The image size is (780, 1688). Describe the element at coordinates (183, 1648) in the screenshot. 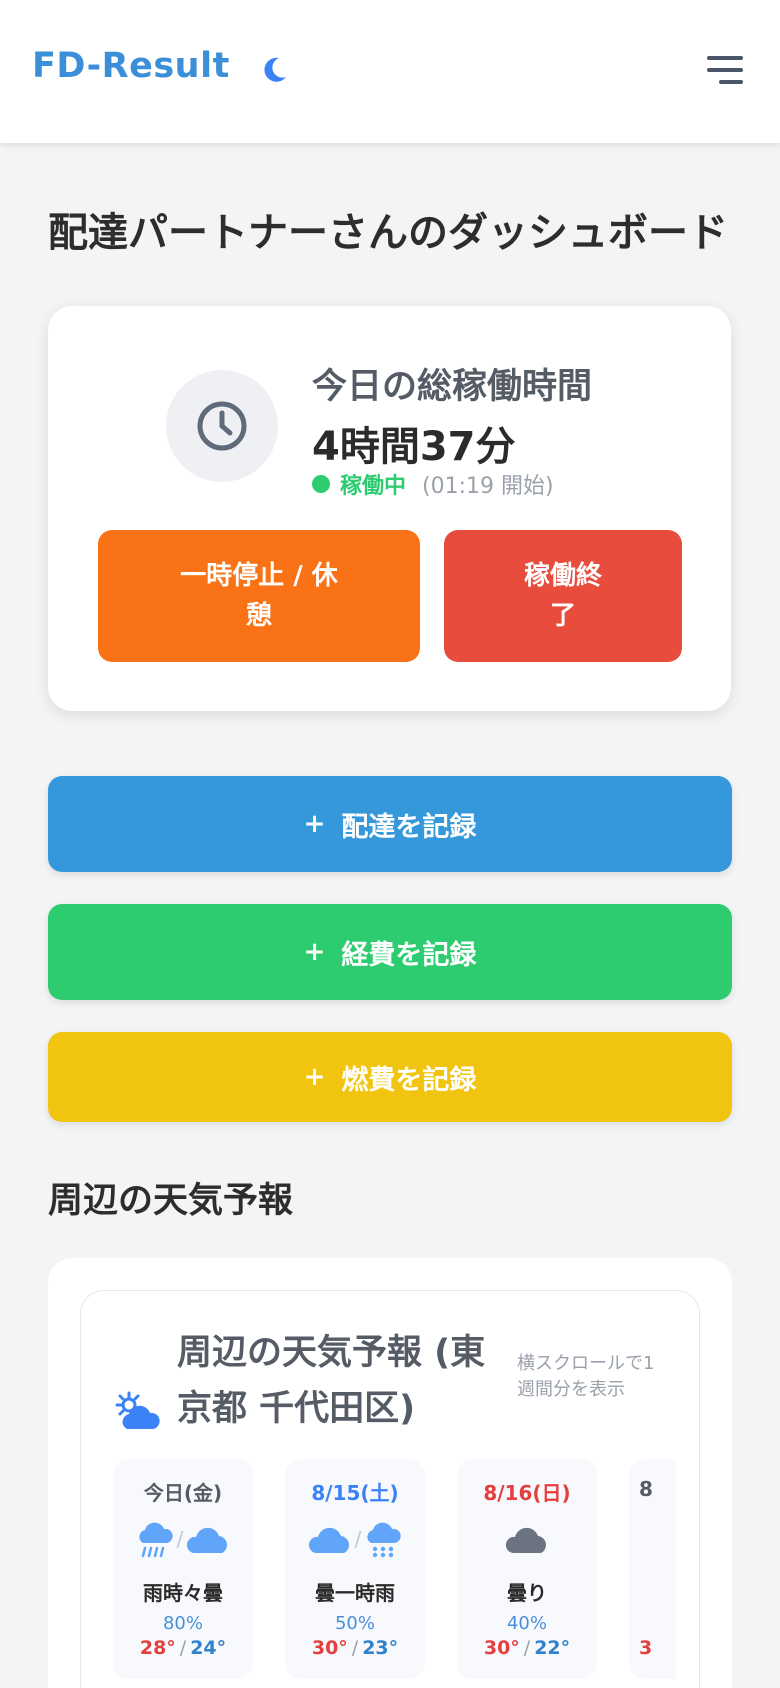

I see `day-temp: 28°/24°` at that location.